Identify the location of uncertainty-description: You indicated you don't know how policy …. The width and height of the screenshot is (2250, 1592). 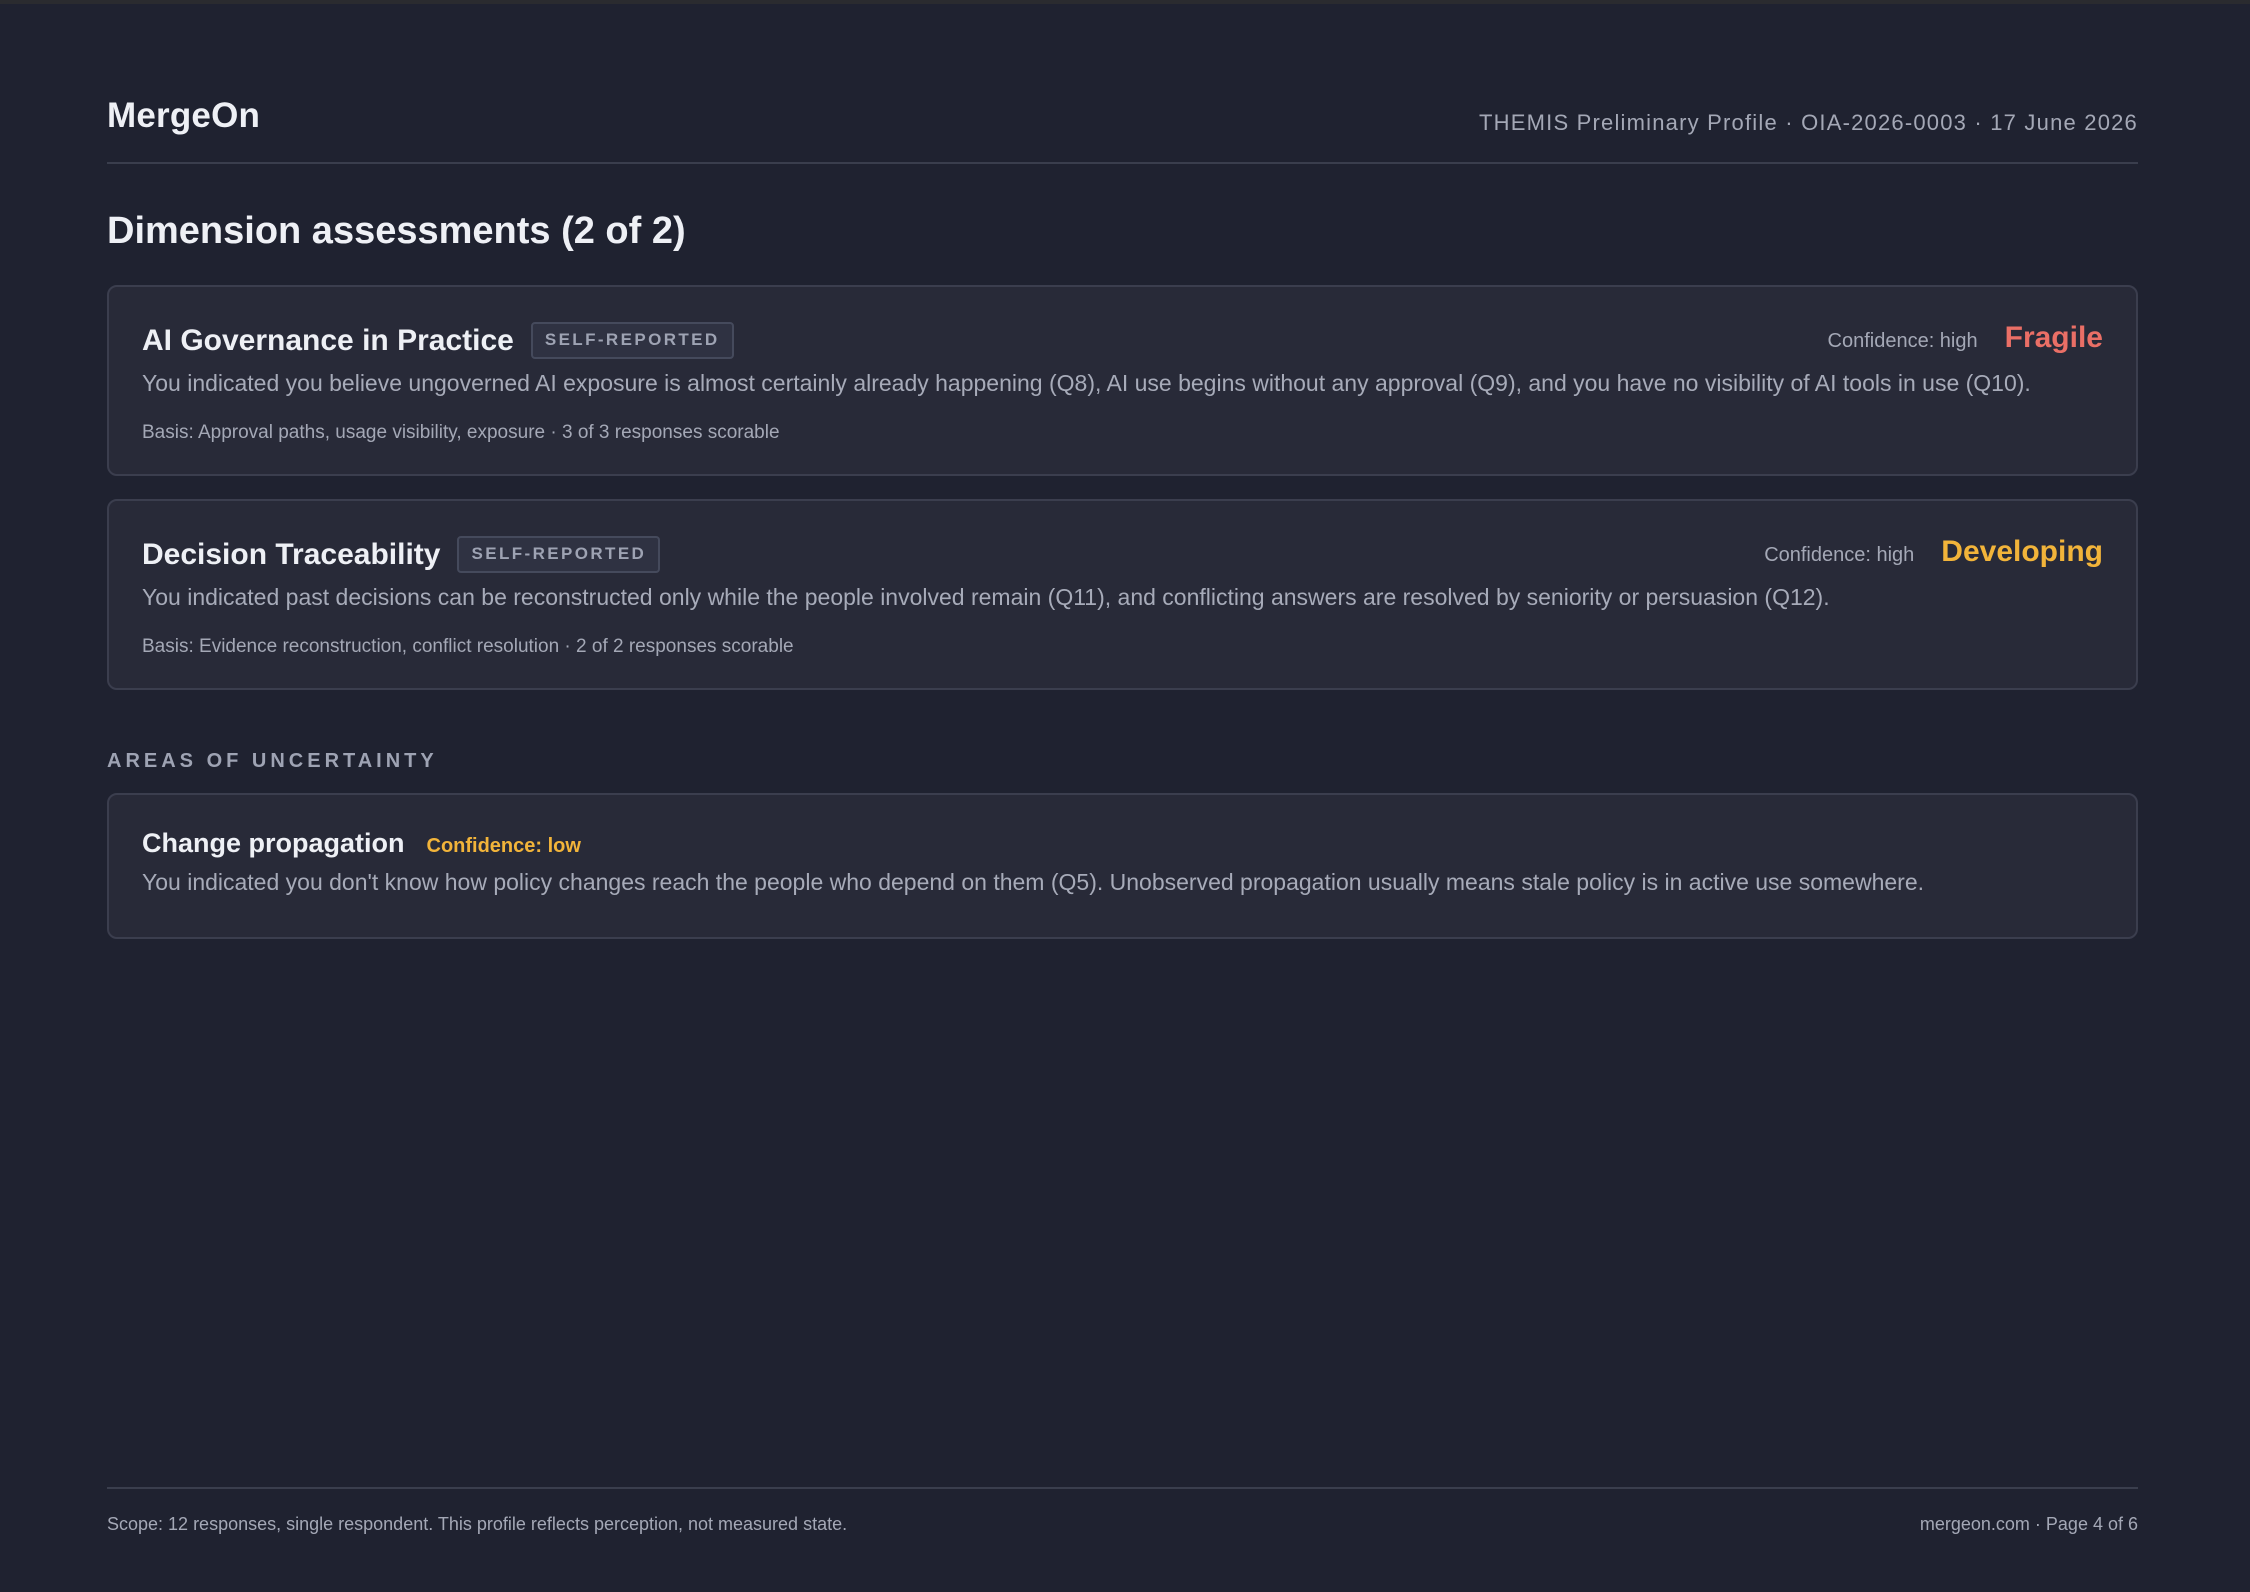
(1033, 882).